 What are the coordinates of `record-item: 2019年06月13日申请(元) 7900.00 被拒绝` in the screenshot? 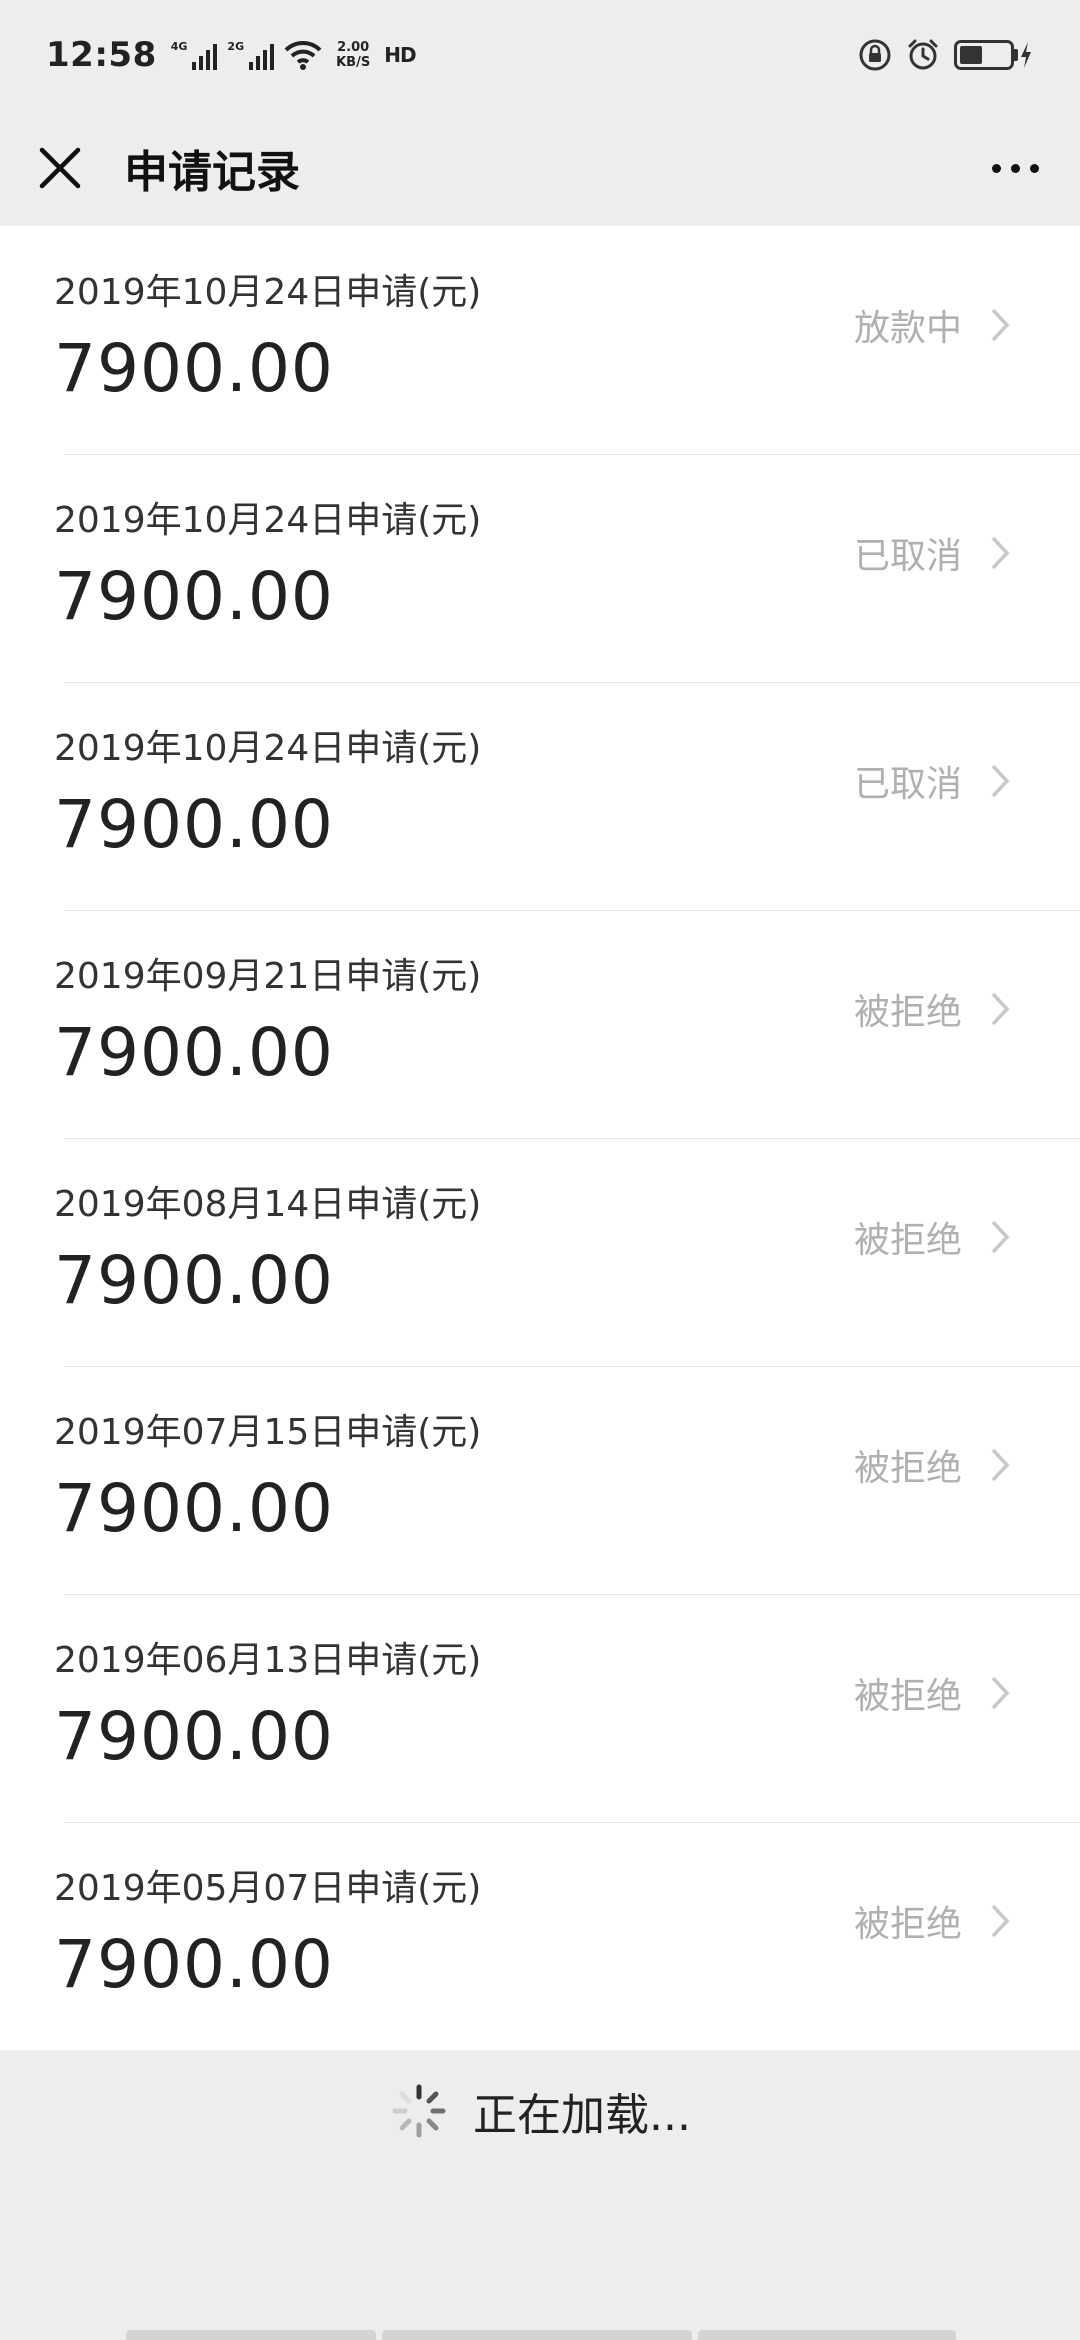 It's located at (540, 1708).